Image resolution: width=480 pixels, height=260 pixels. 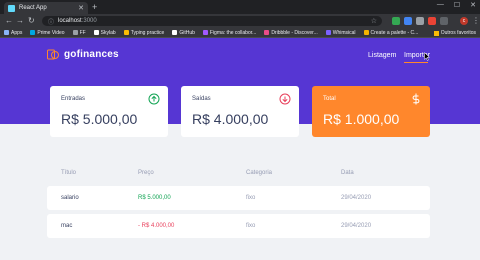 I want to click on browser-toolbar: ← → ↻ ⓘ localhost:3000 ☆ c ⋮, so click(x=240, y=21).